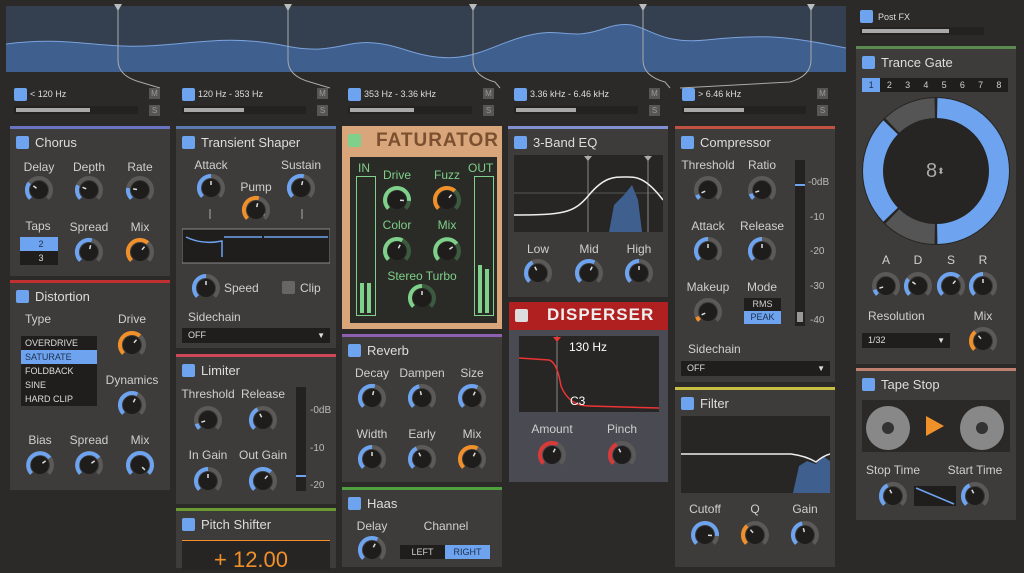  I want to click on gain-knob, so click(805, 535).